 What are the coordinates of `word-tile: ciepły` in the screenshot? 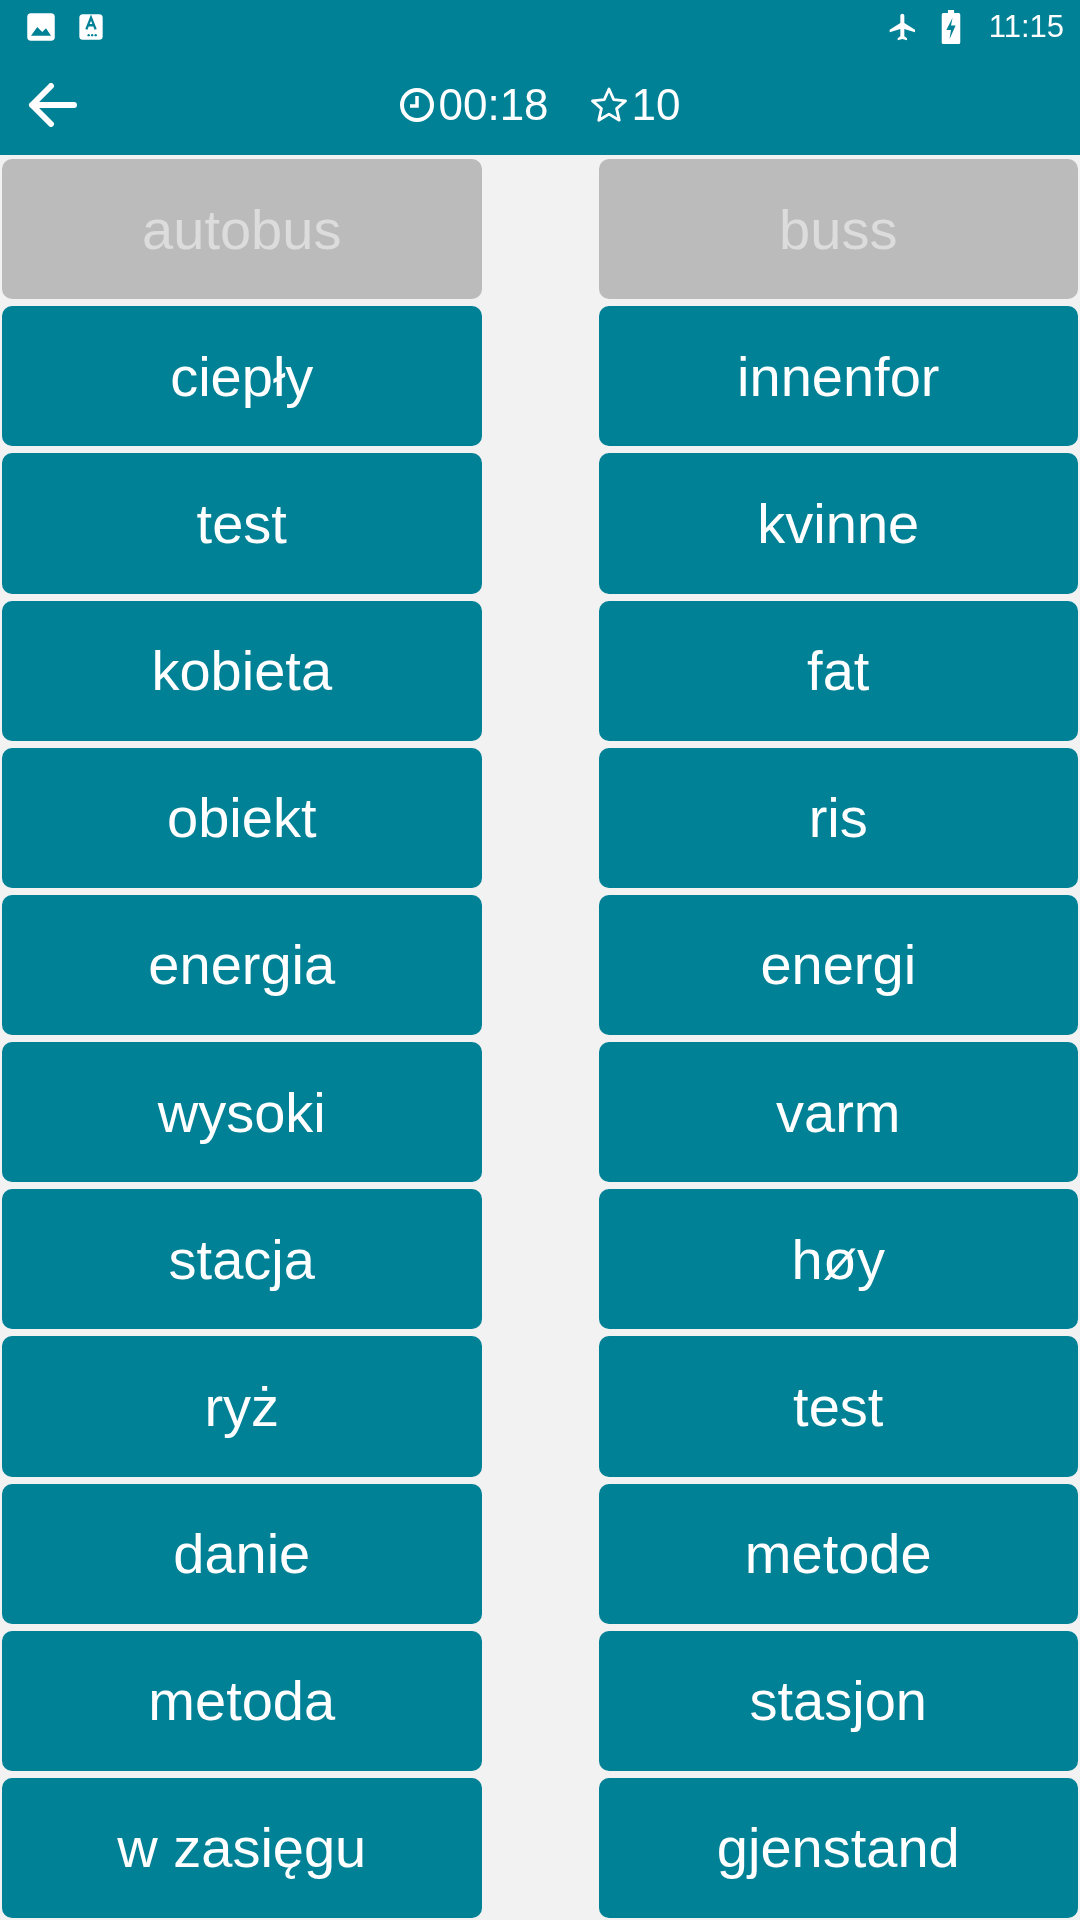 It's located at (242, 376).